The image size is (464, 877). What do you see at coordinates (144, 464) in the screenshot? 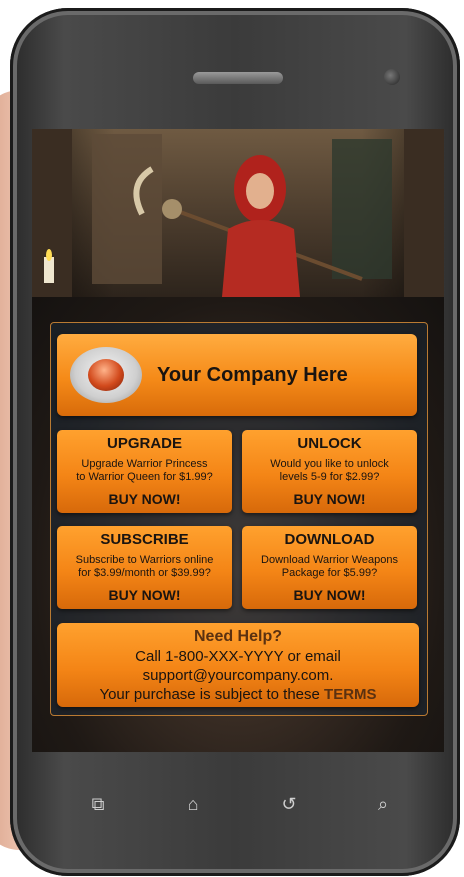
I see `tile-desc-line: Upgrade Warrior Princess` at bounding box center [144, 464].